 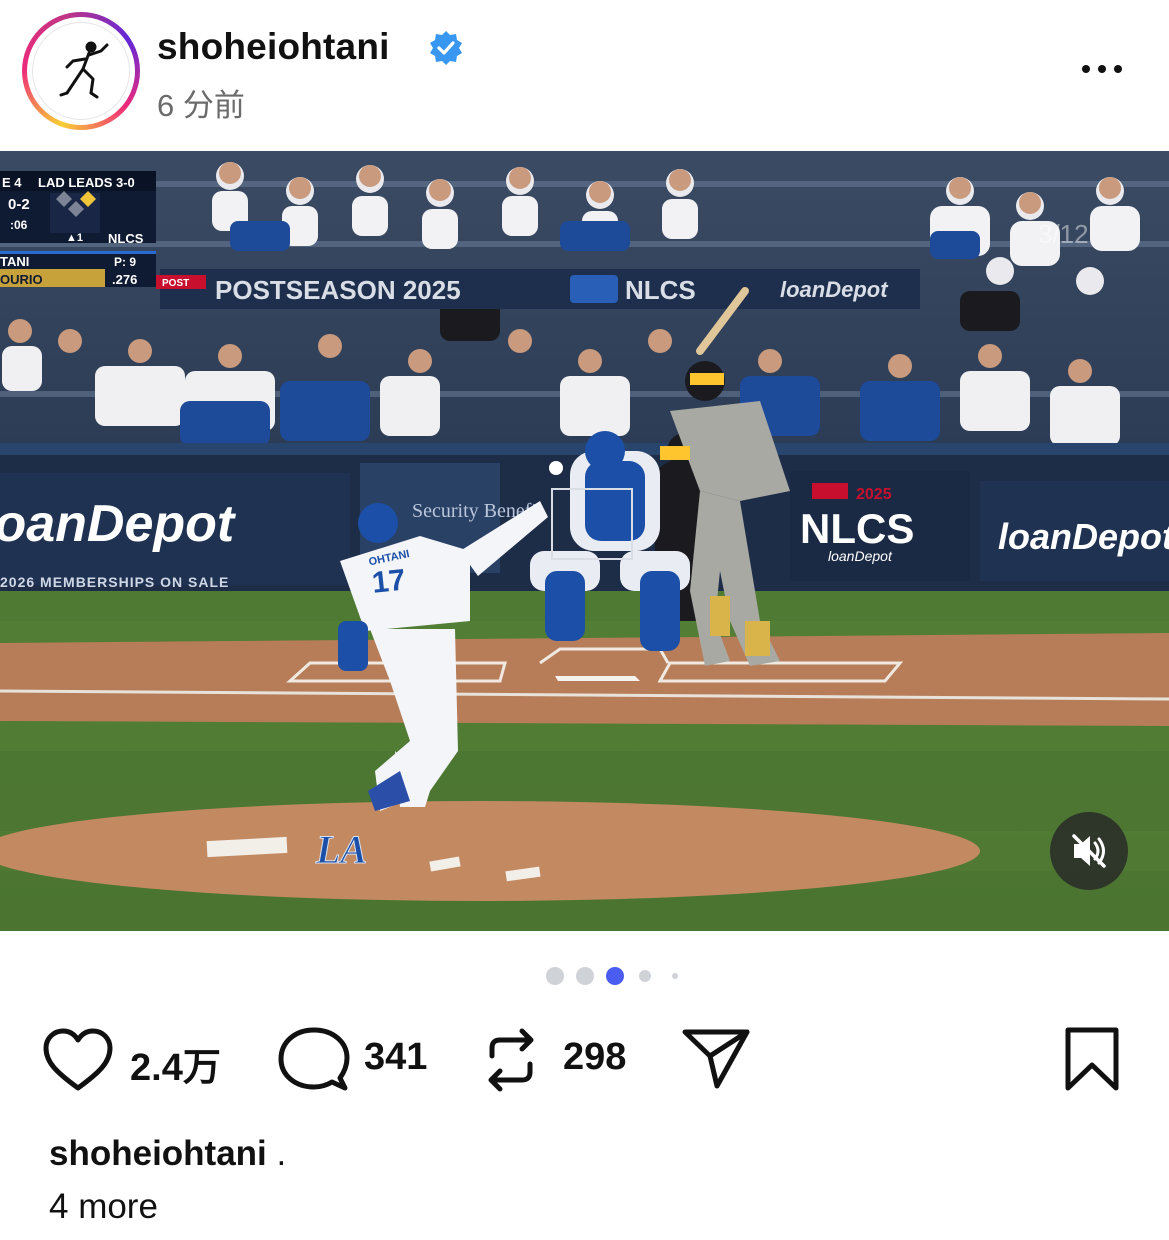 What do you see at coordinates (338, 290) in the screenshot?
I see `banner-postseason-text: POSTSEASON 2025` at bounding box center [338, 290].